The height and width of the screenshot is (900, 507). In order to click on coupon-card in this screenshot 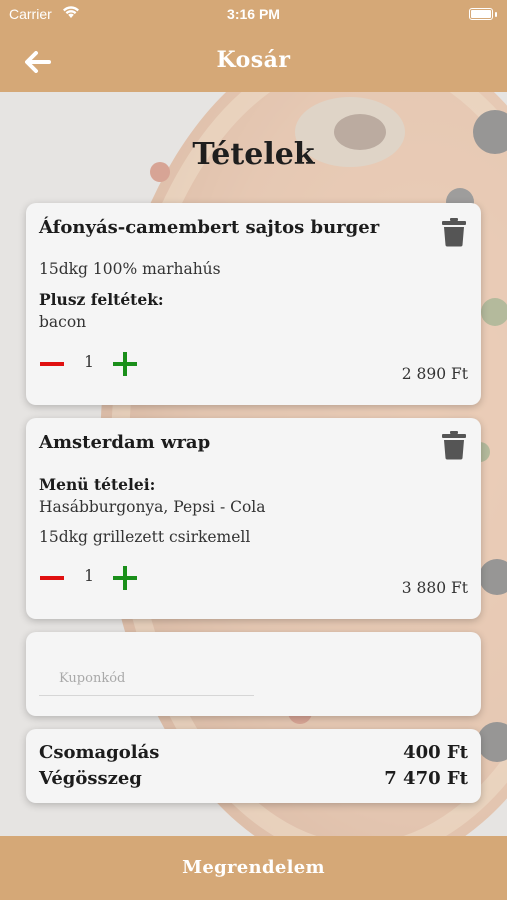, I will do `click(253, 674)`.